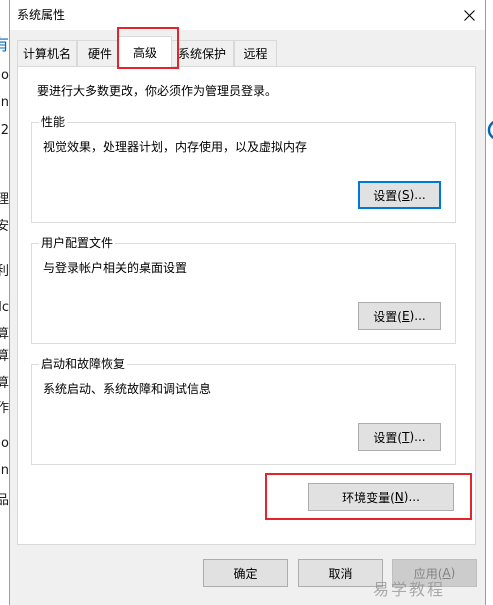 Image resolution: width=493 pixels, height=605 pixels. I want to click on close-button, so click(469, 15).